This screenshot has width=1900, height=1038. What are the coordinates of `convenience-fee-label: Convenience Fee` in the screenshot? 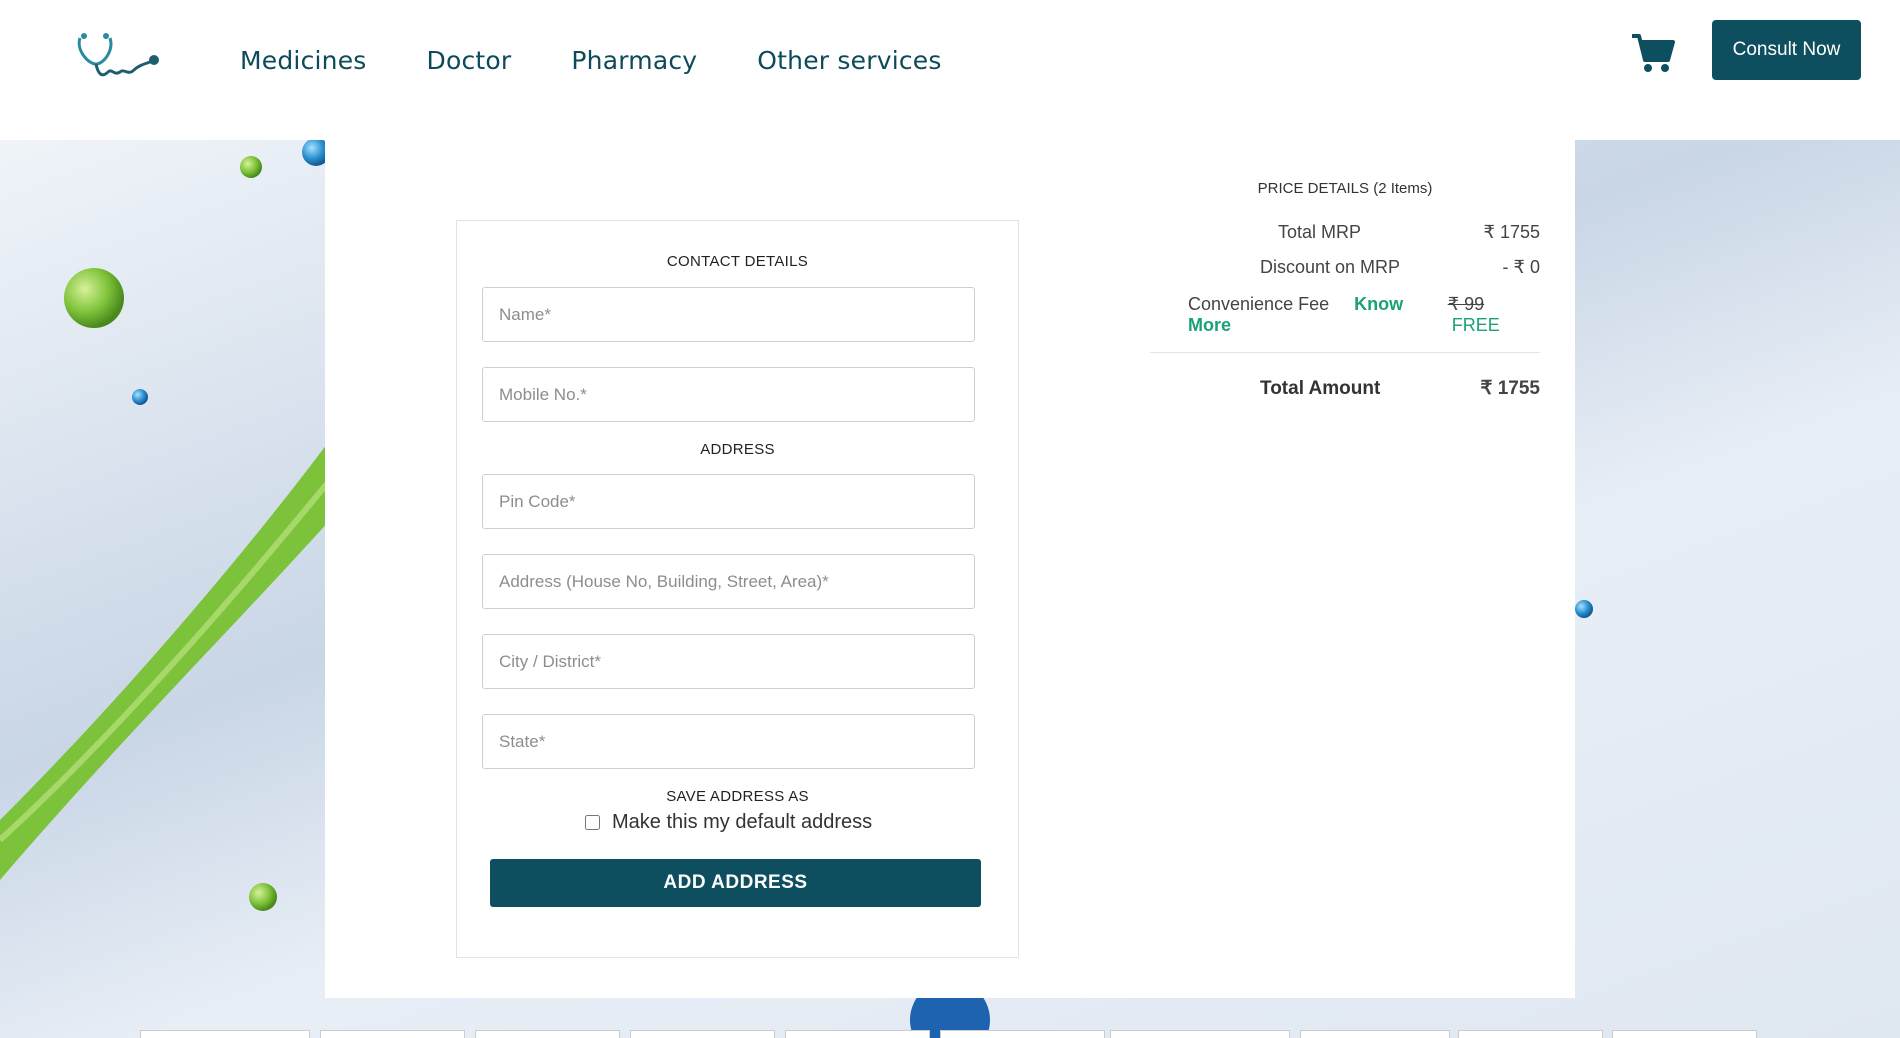 It's located at (1259, 303).